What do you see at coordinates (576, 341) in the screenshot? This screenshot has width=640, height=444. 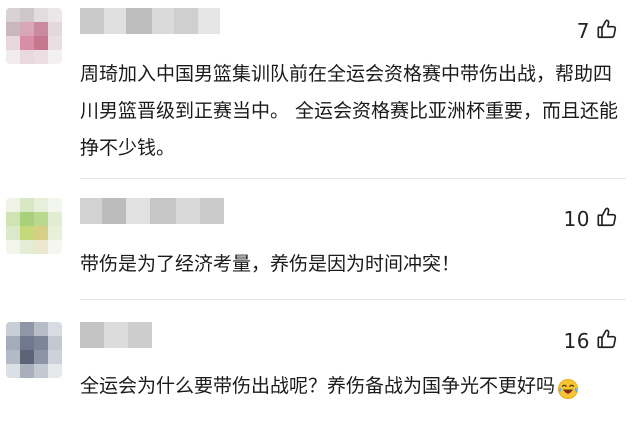 I see `like-count: 16` at bounding box center [576, 341].